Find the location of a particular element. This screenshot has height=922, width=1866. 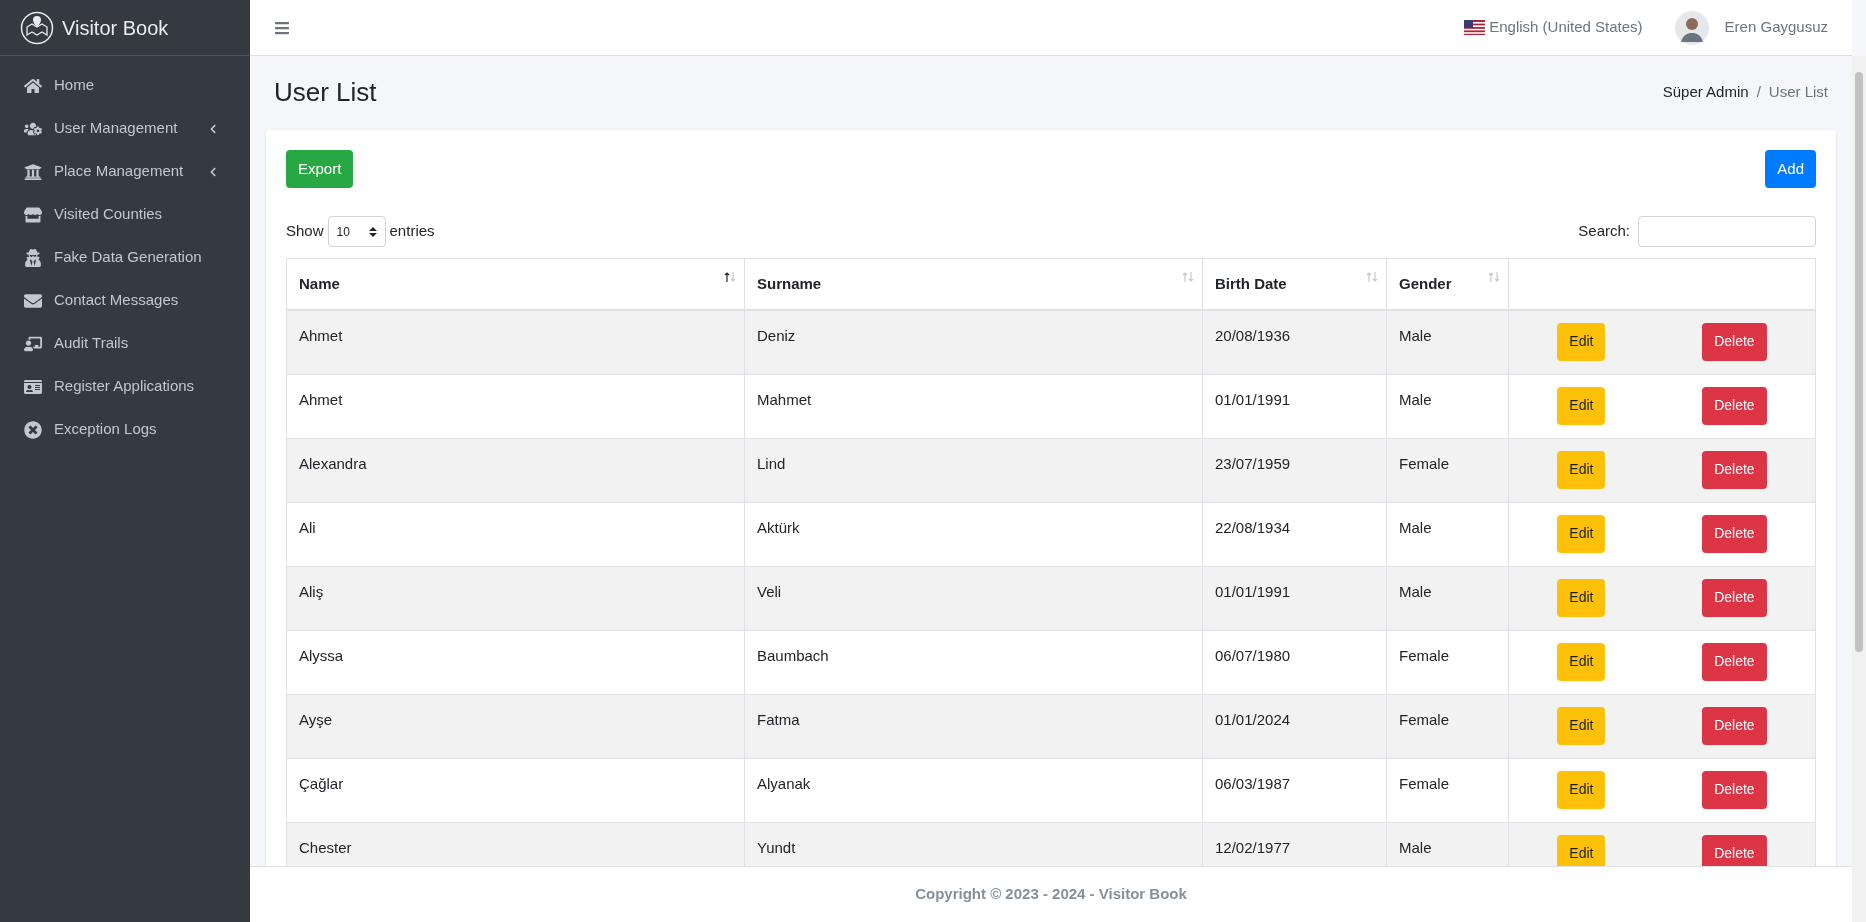

home-icon is located at coordinates (33, 85).